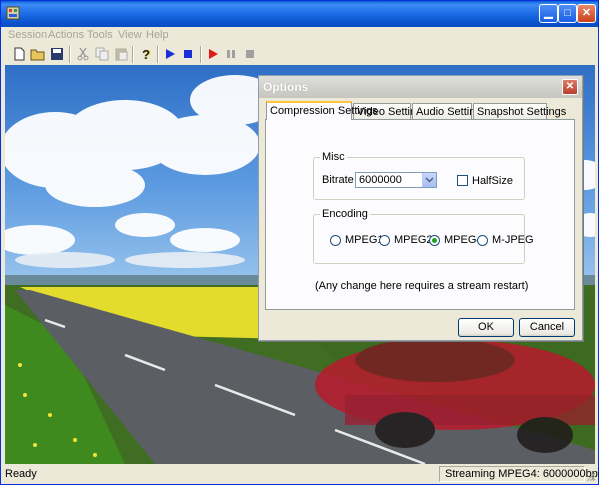 The image size is (599, 485). Describe the element at coordinates (413, 240) in the screenshot. I see `radio-mpeg2-label: MPEG2` at that location.